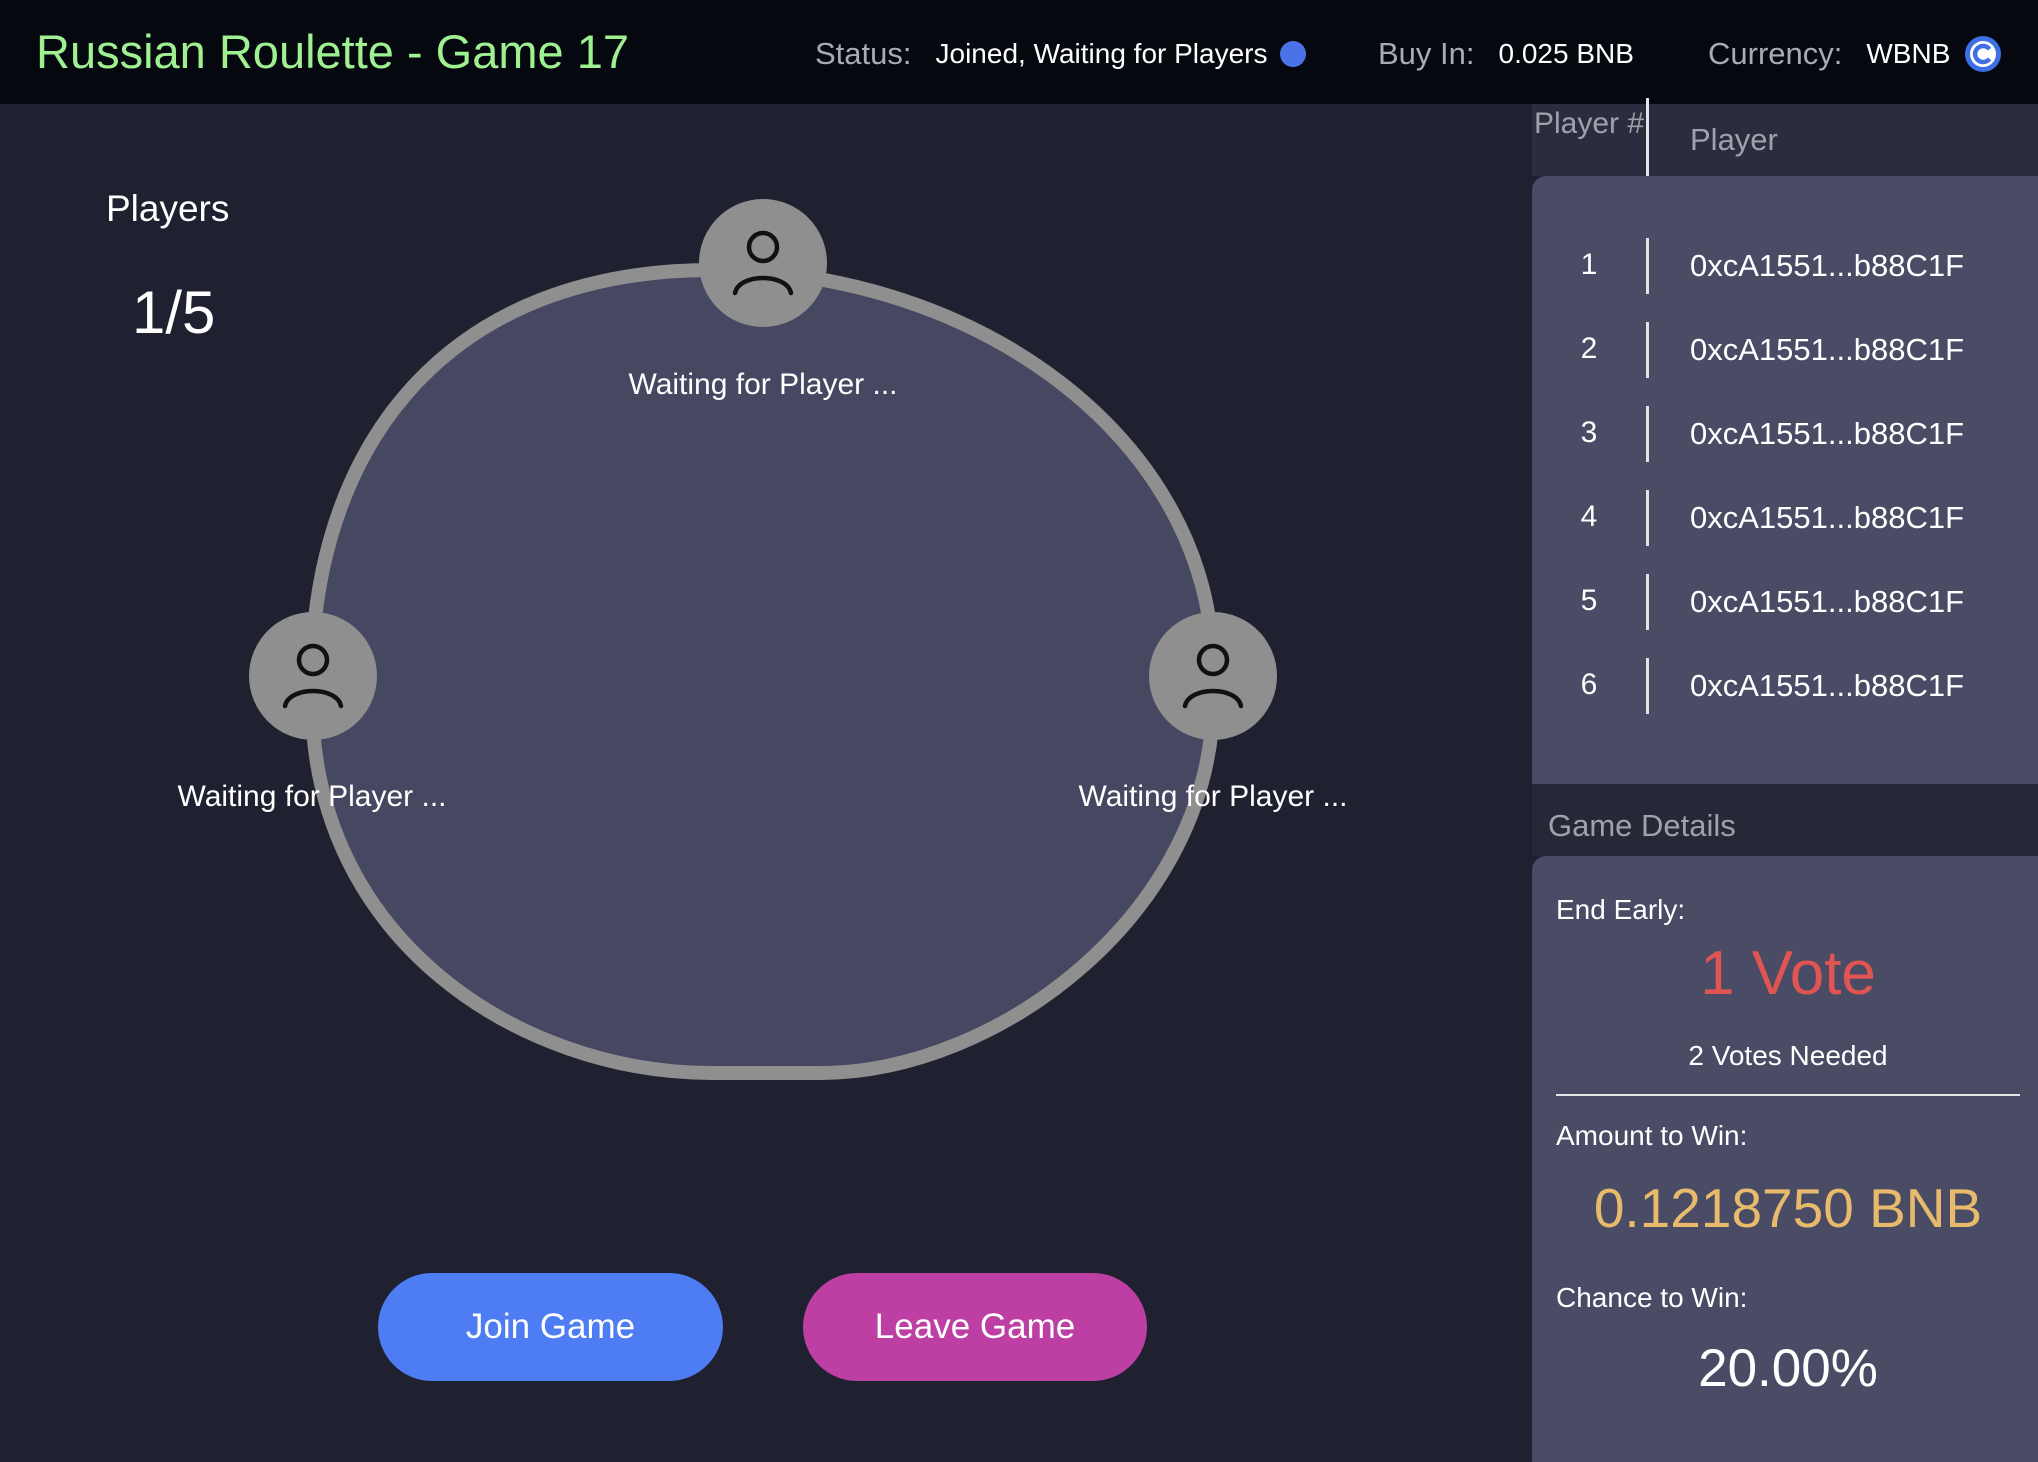  Describe the element at coordinates (1983, 54) in the screenshot. I see `currency-coin-icon` at that location.